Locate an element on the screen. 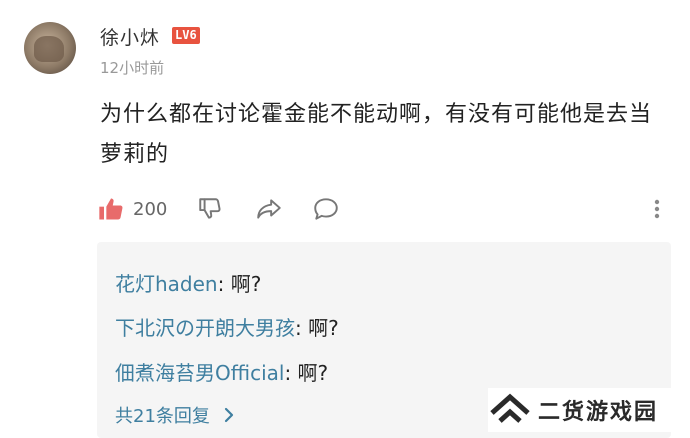 This screenshot has height=438, width=690. watermark-logo-icon is located at coordinates (510, 410).